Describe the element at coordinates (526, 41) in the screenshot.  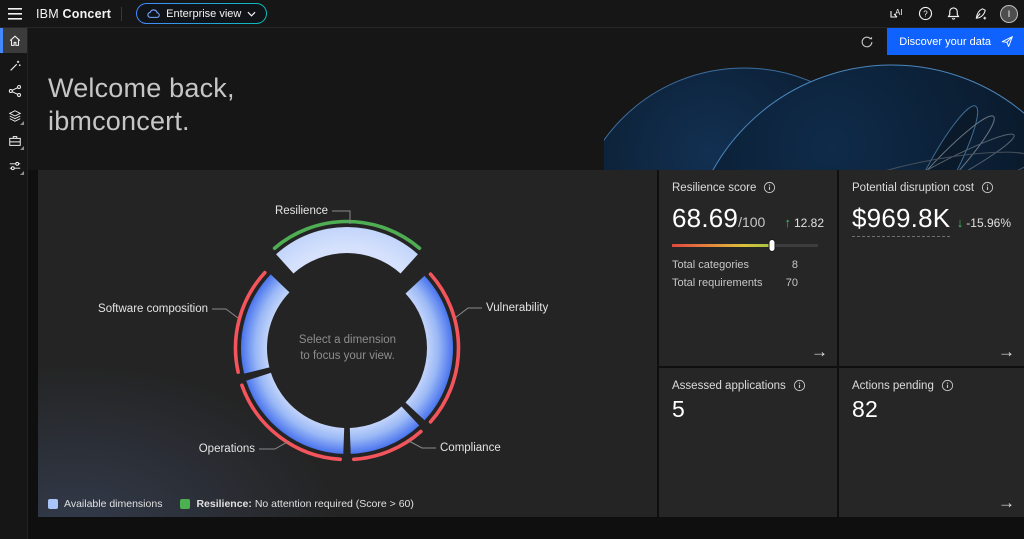
I see `action-bar: Discover your data` at that location.